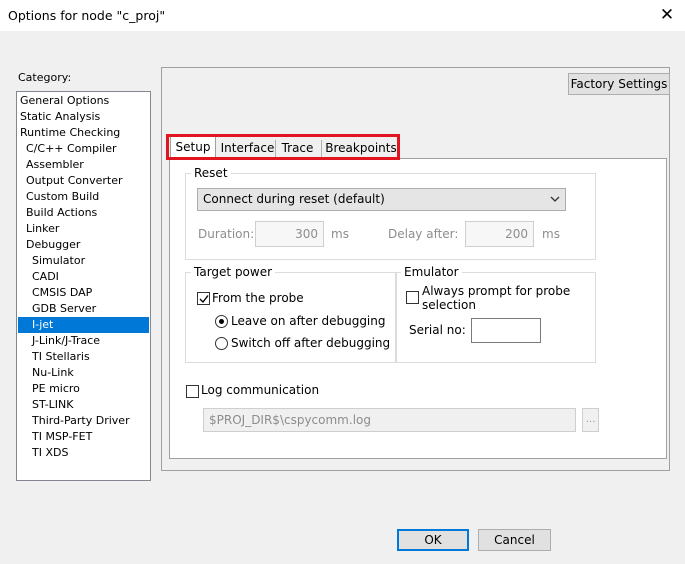 The image size is (685, 564). Describe the element at coordinates (423, 234) in the screenshot. I see `delay-after-label: Delay after:` at that location.